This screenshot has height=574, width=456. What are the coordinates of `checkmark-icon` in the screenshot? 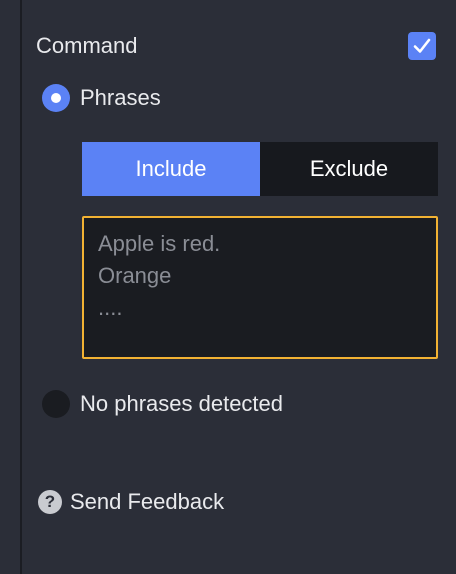 It's located at (422, 45).